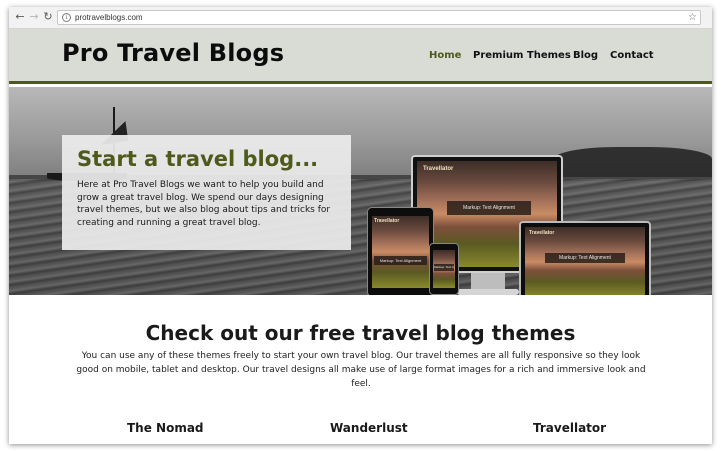  What do you see at coordinates (488, 292) in the screenshot?
I see `desktop-base` at bounding box center [488, 292].